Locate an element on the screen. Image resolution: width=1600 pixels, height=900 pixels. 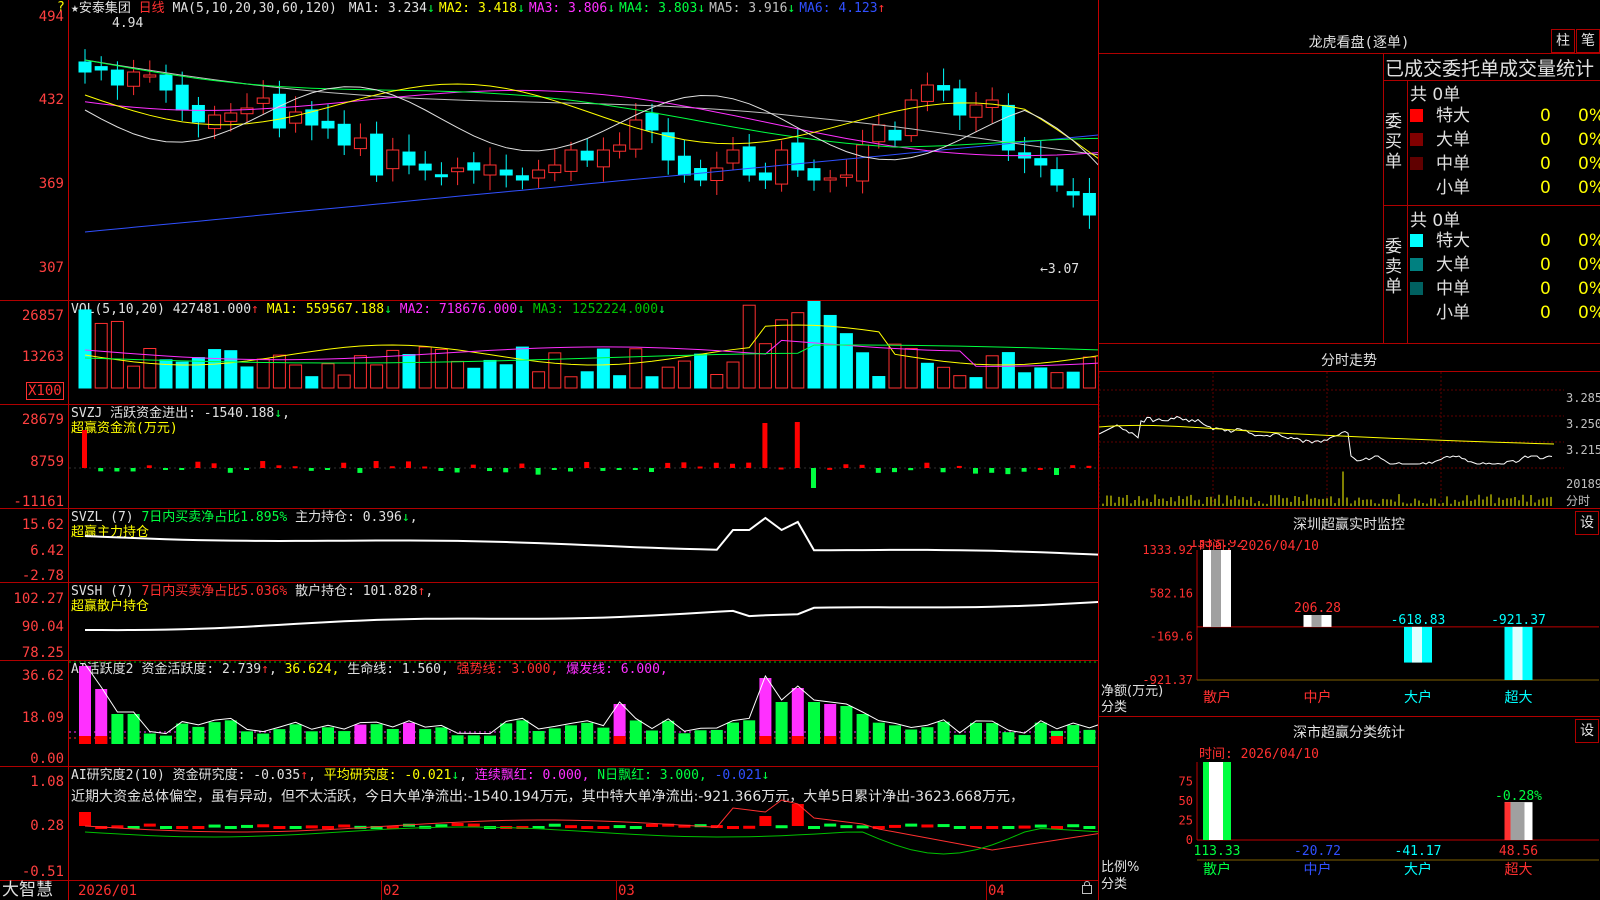
classify-top-note: -0.28% is located at coordinates (1518, 796).